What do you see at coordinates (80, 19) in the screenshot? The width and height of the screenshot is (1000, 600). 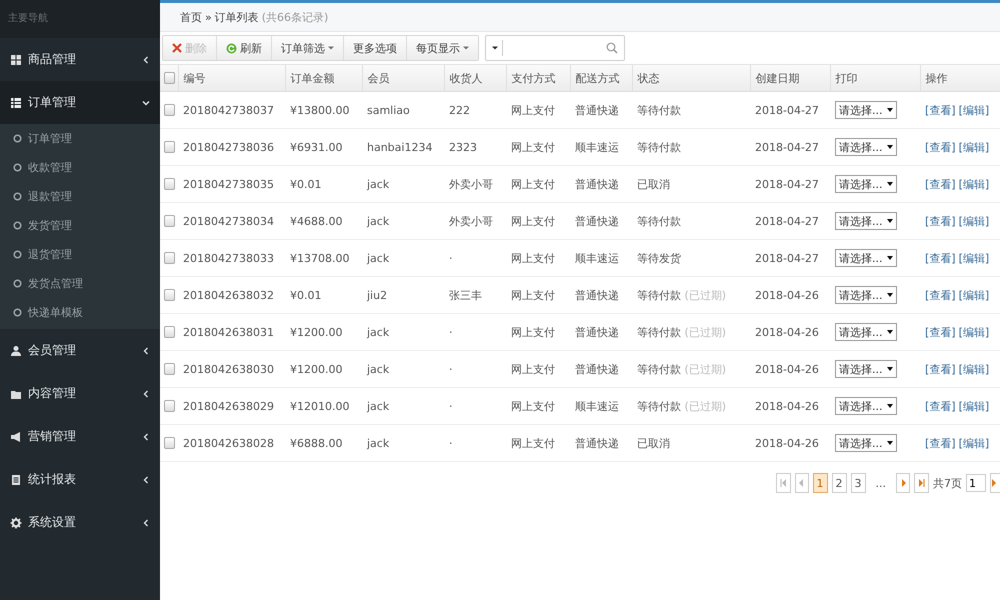 I see `sidebar-title: 主要导航` at bounding box center [80, 19].